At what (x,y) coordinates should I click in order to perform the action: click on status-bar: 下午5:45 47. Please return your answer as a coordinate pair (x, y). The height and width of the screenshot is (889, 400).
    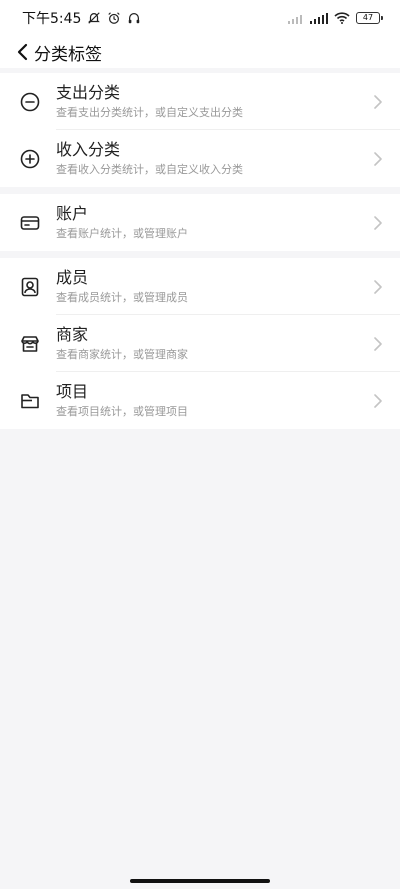
    Looking at the image, I should click on (200, 18).